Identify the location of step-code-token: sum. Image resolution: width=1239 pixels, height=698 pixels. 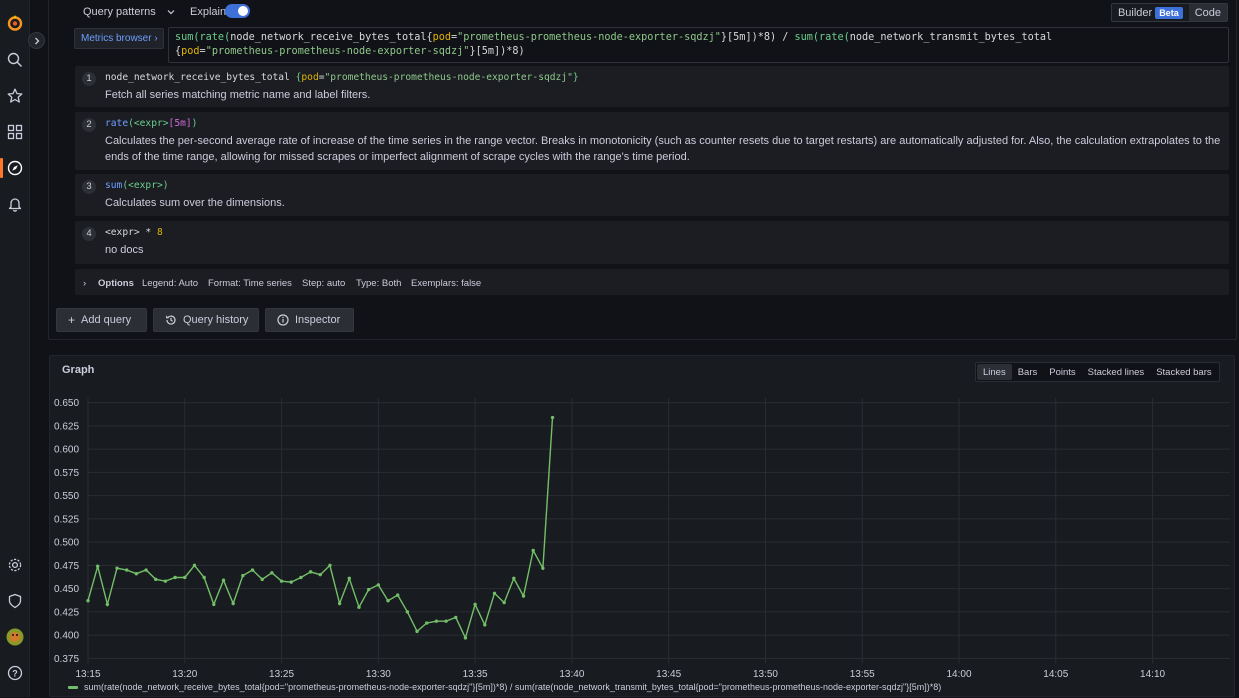
(114, 185).